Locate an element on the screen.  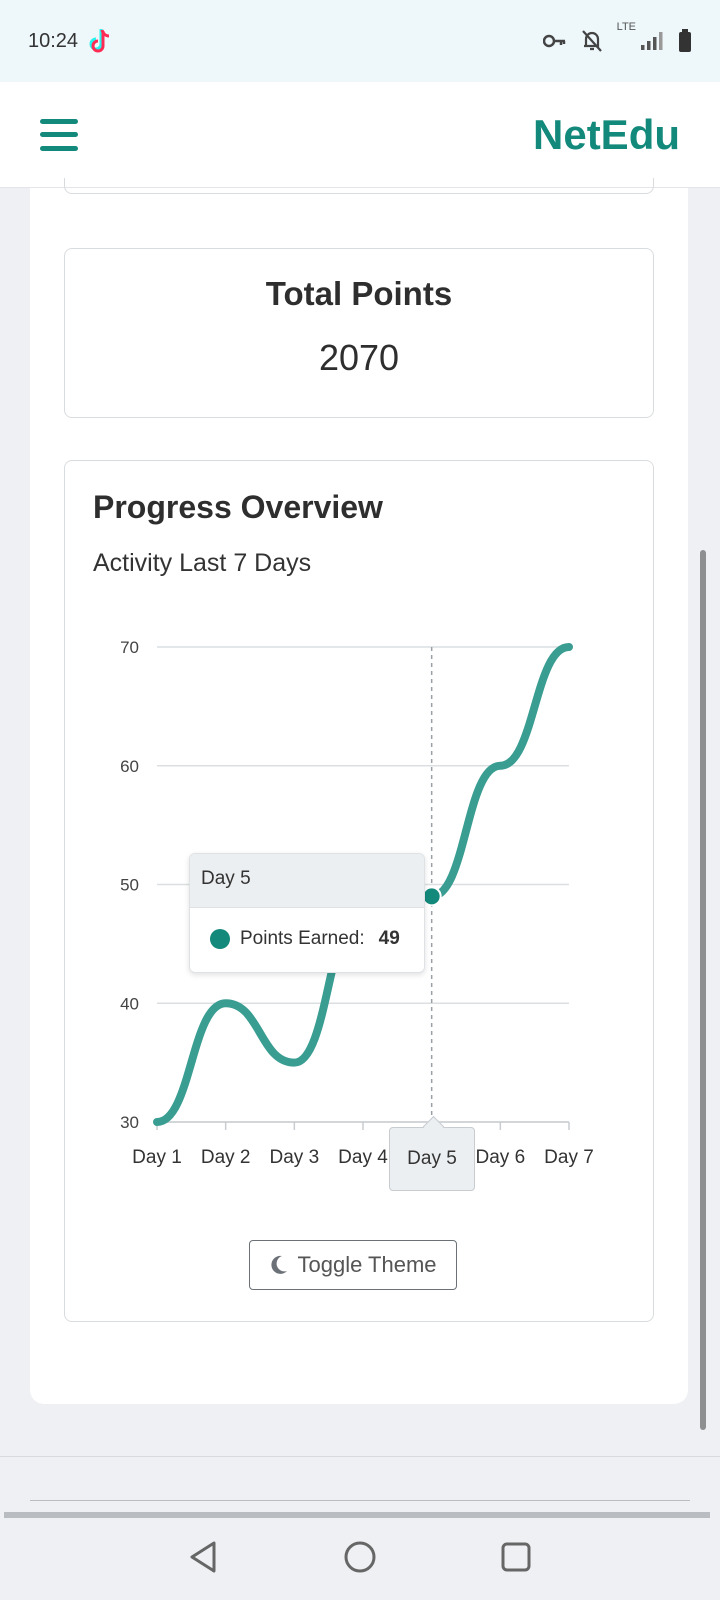
app-header: NetEdu is located at coordinates (360, 135).